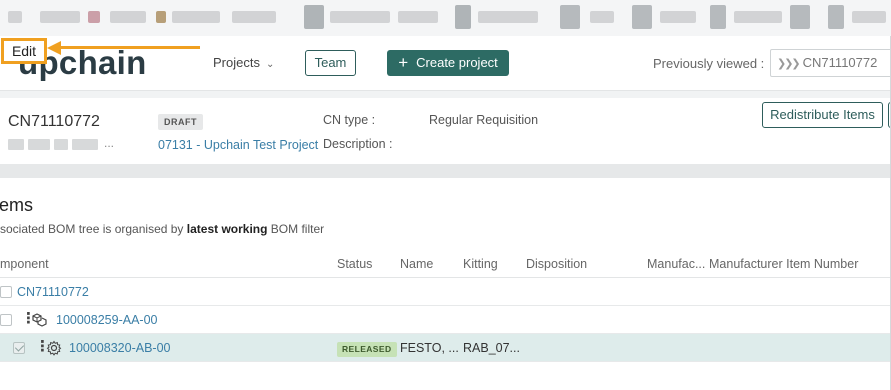 This screenshot has width=891, height=390. What do you see at coordinates (54, 121) in the screenshot?
I see `cn-id: CN71110772` at bounding box center [54, 121].